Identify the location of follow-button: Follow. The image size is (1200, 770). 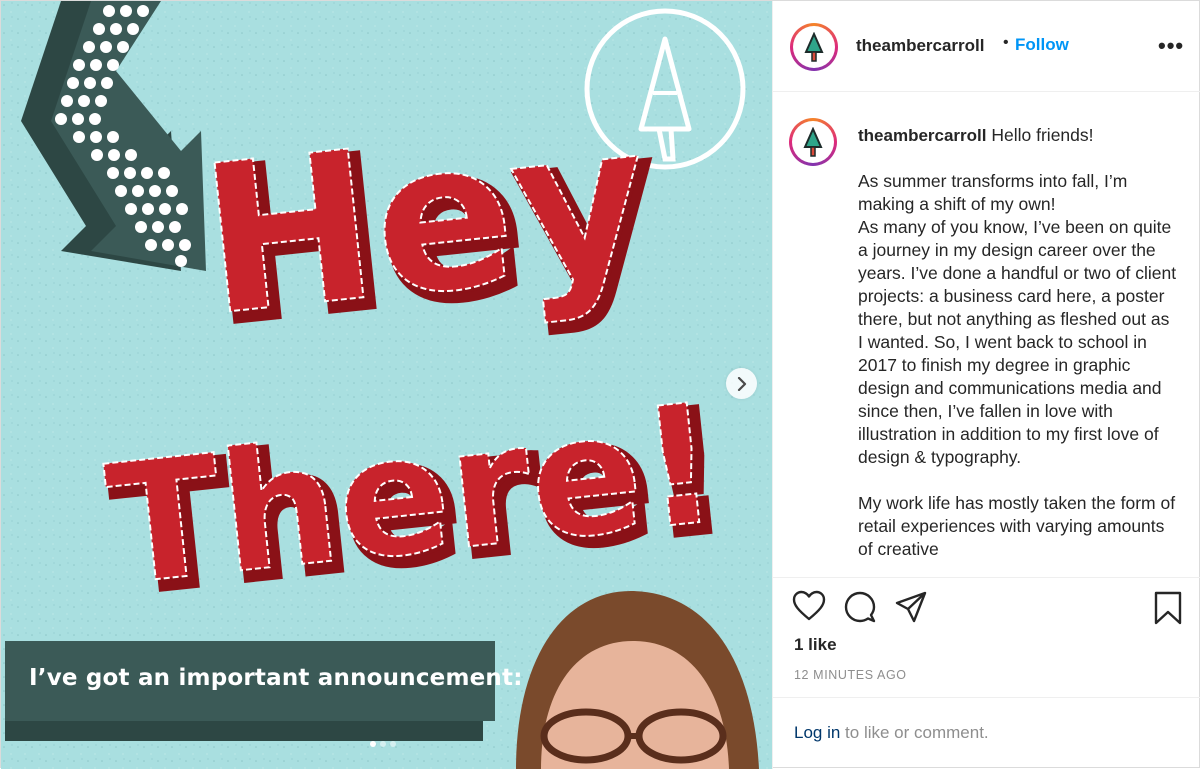
(1042, 45).